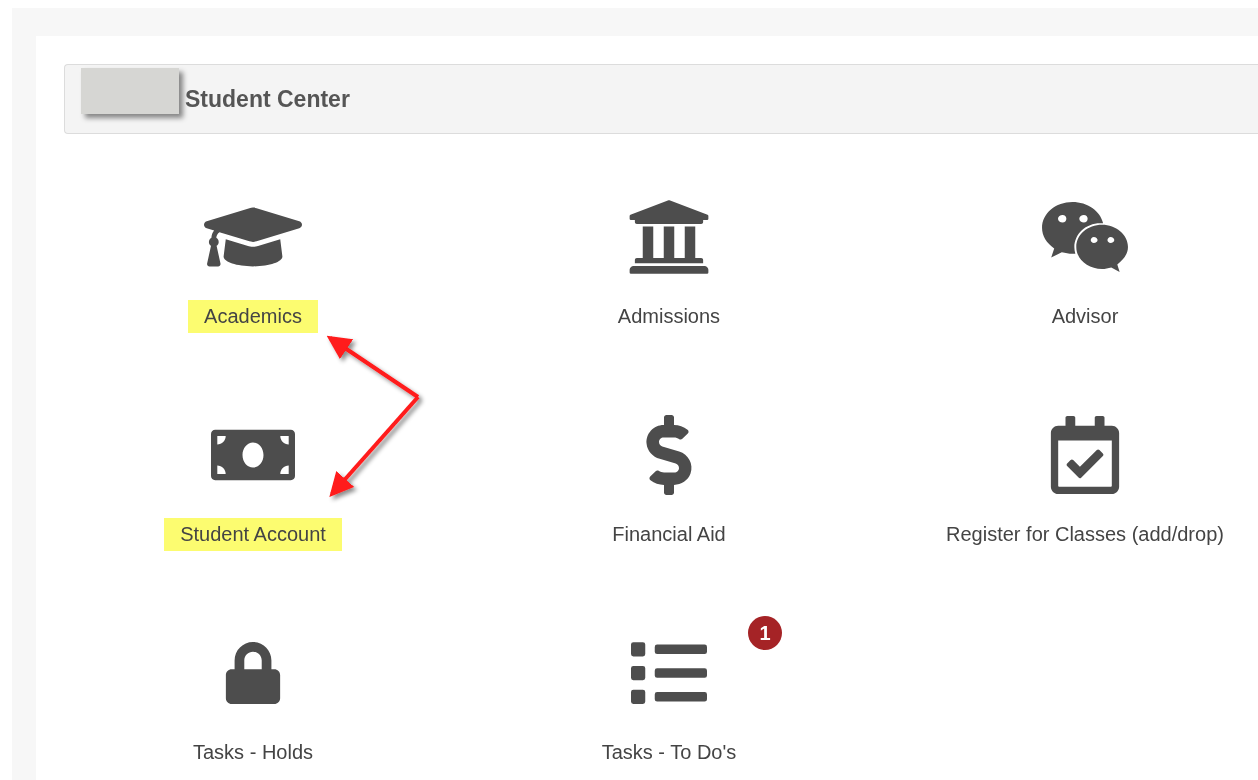 This screenshot has width=1258, height=780. I want to click on tile-link: Register for Classes (add/drop), so click(1085, 534).